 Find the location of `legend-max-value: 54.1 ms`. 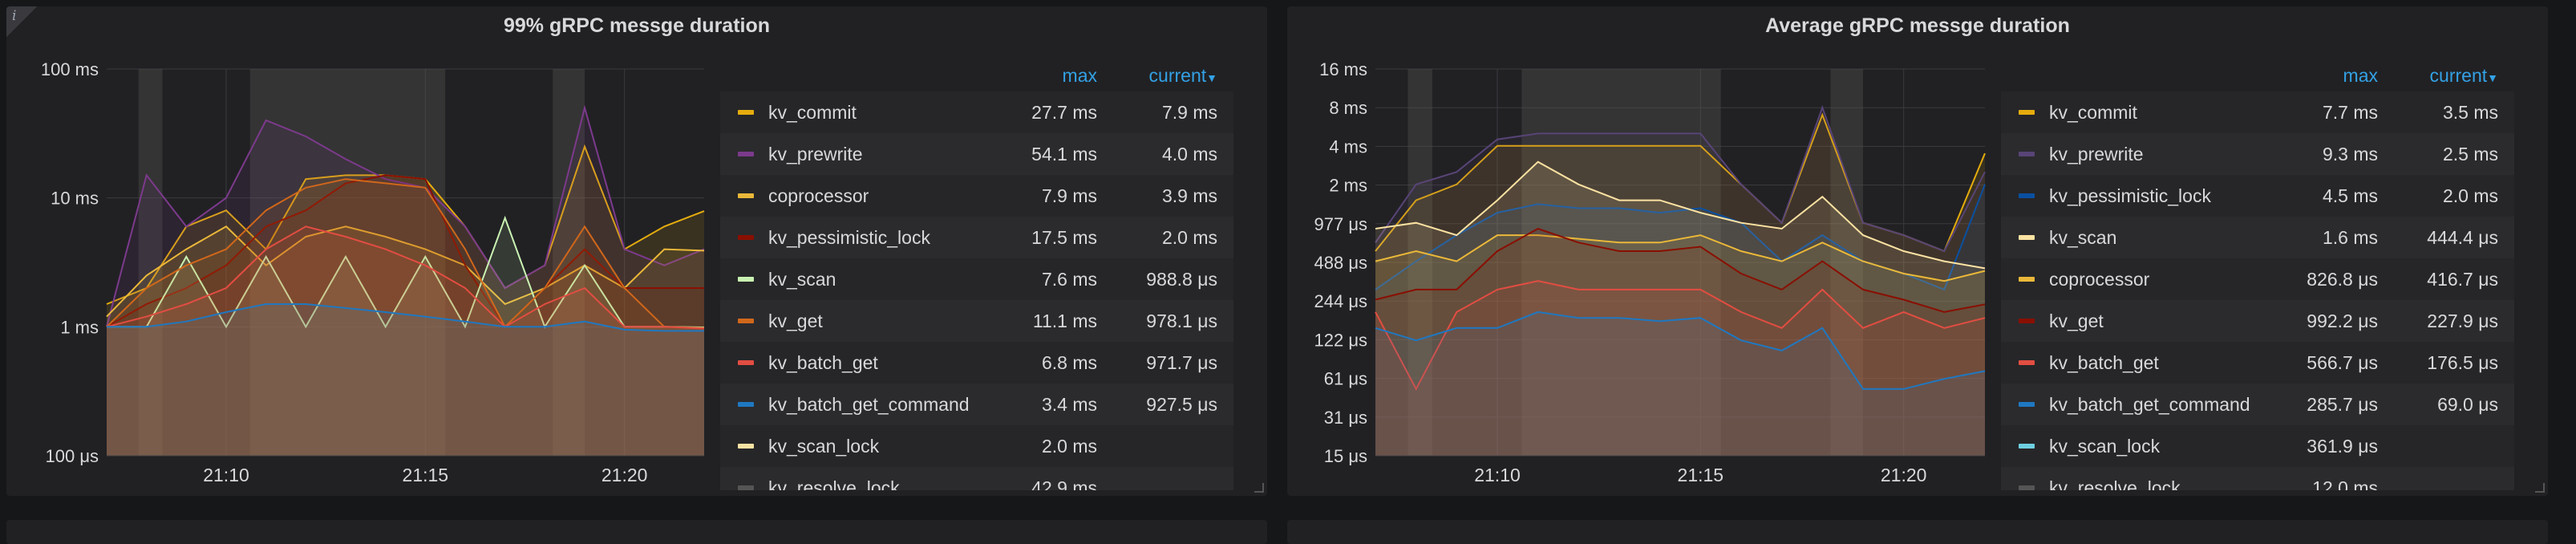

legend-max-value: 54.1 ms is located at coordinates (1064, 153).